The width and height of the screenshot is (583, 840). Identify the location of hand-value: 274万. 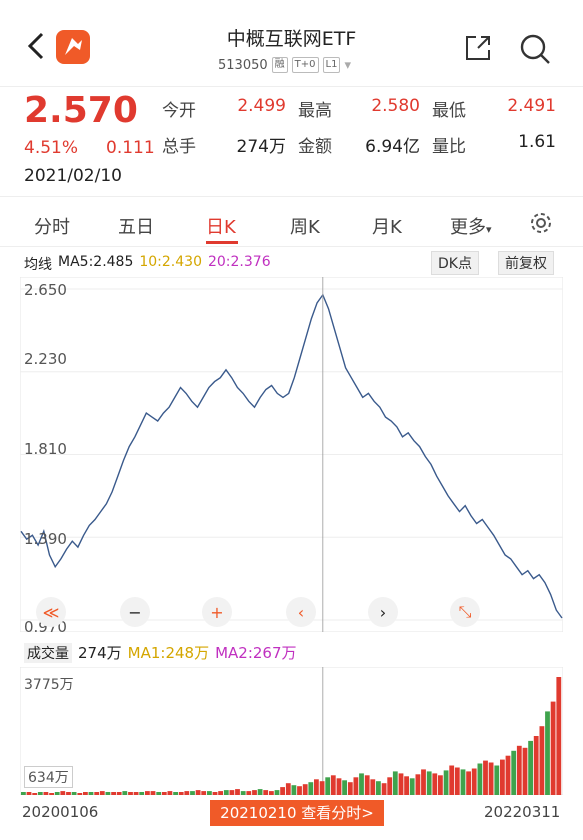
(261, 147).